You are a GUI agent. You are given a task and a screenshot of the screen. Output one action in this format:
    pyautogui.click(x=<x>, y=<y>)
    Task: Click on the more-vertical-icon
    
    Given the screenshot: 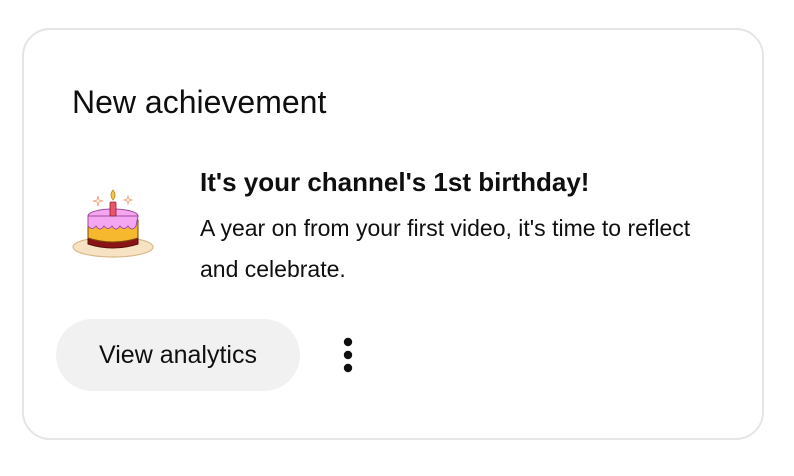 What is the action you would take?
    pyautogui.click(x=348, y=355)
    